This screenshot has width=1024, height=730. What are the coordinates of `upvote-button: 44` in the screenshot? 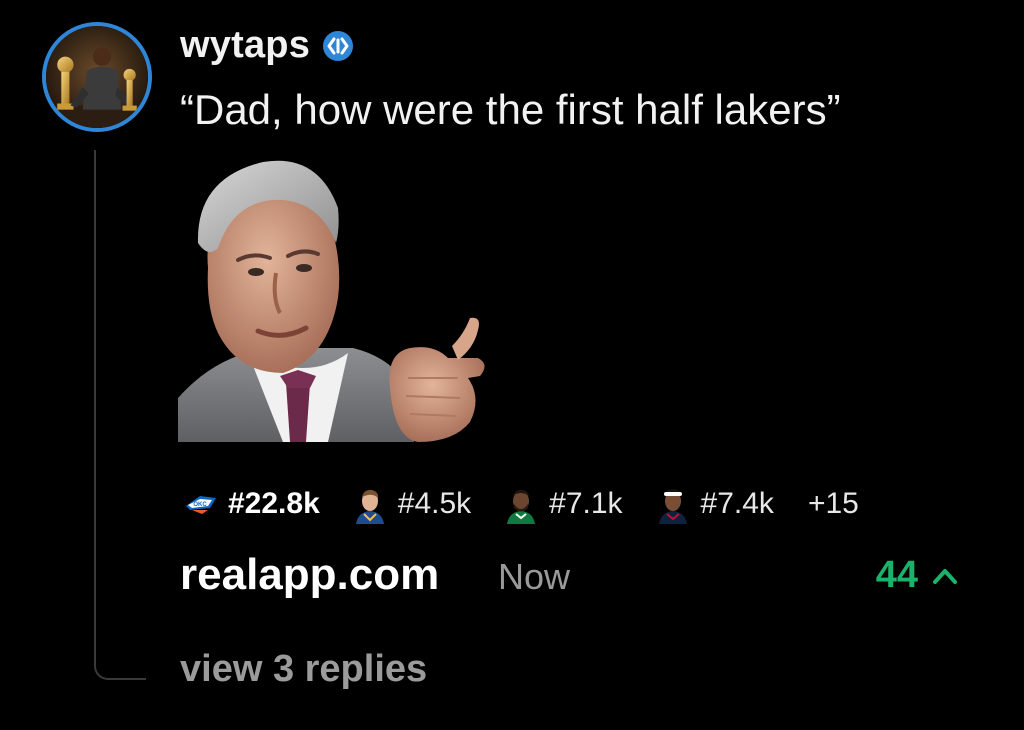 It's located at (918, 575).